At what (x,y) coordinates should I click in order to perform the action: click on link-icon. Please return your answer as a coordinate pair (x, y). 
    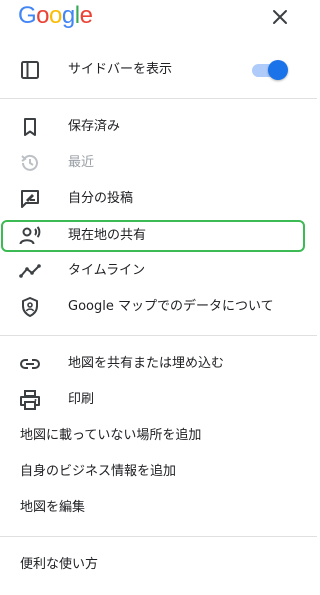
    Looking at the image, I should click on (30, 364).